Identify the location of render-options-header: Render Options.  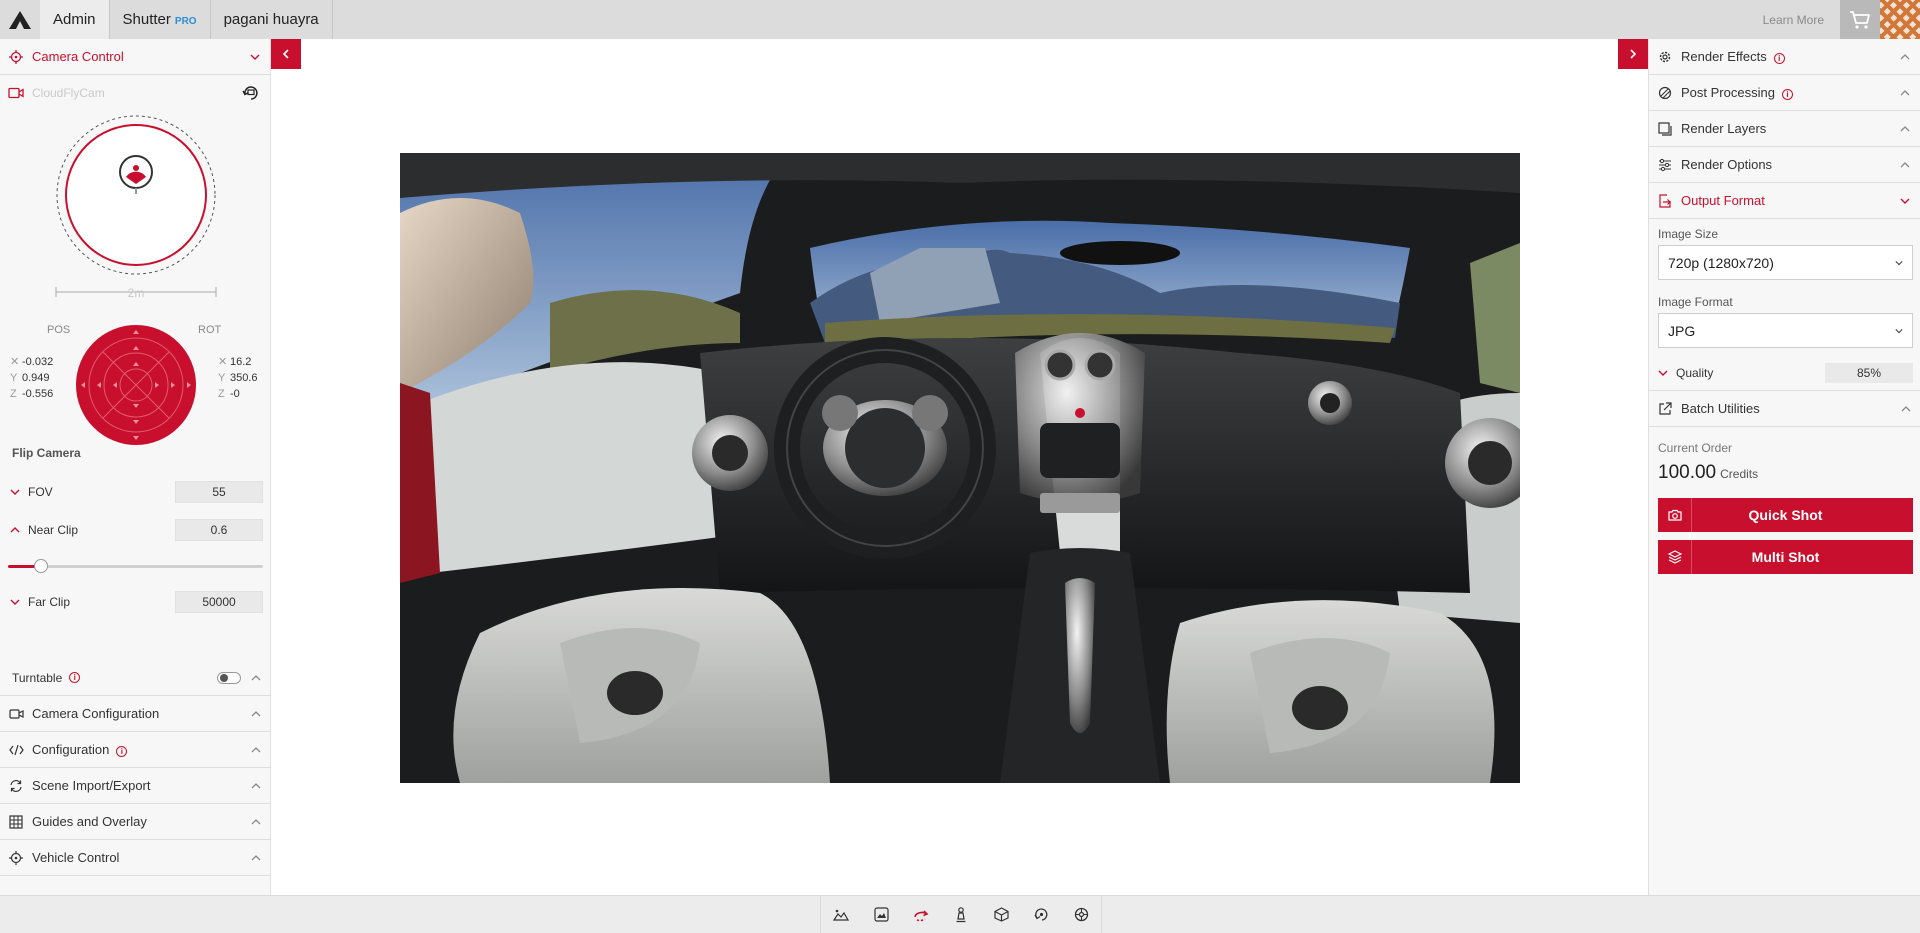
(1784, 165).